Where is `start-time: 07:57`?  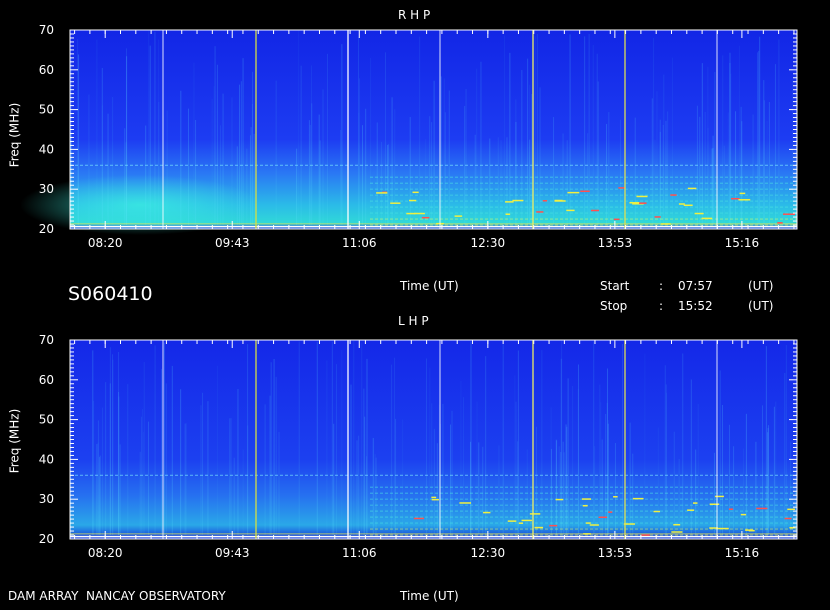
start-time: 07:57 is located at coordinates (695, 286).